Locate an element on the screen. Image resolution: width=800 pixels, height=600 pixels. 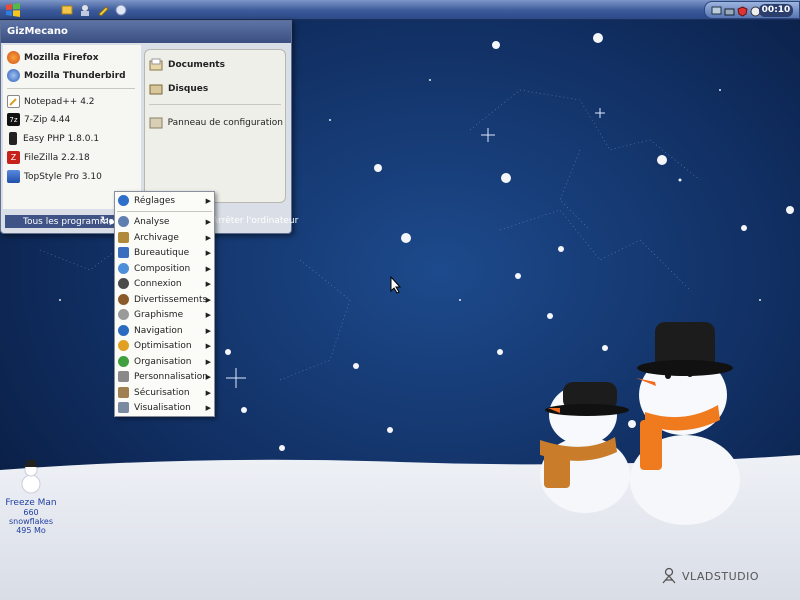
shield-tray-icon is located at coordinates (742, 11).